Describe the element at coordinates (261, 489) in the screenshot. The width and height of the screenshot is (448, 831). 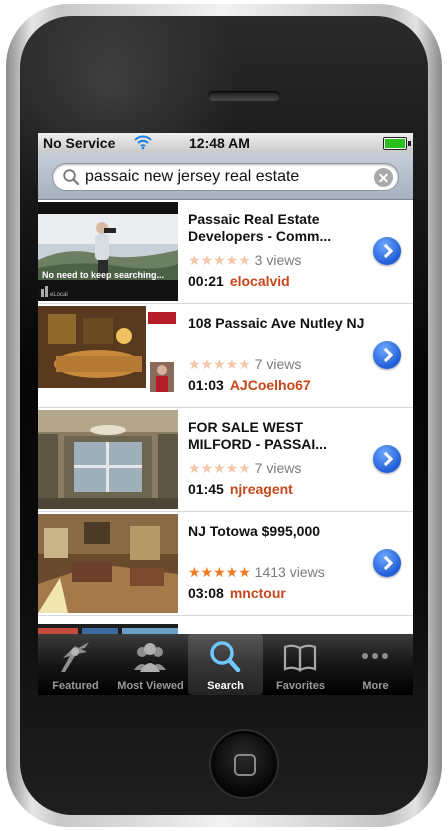
I see `result-user: njreagent` at that location.